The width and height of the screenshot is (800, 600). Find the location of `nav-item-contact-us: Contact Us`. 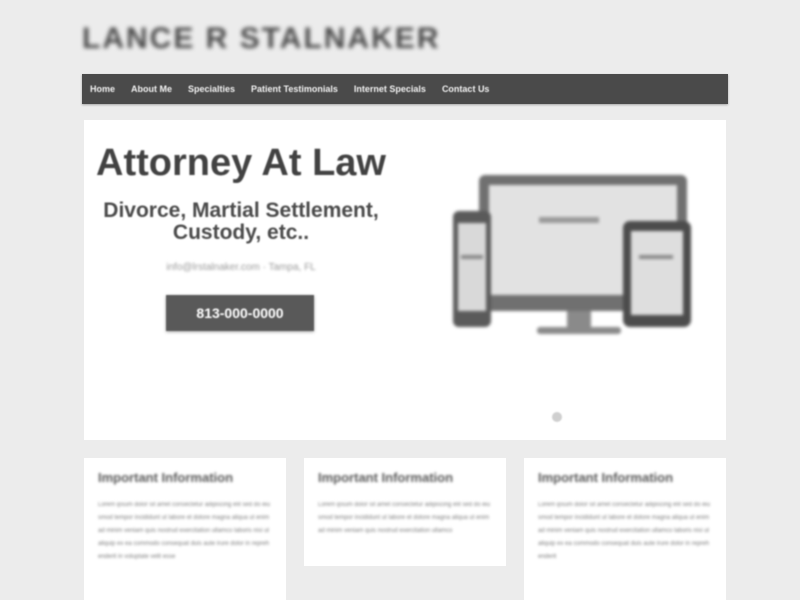

nav-item-contact-us: Contact Us is located at coordinates (466, 89).